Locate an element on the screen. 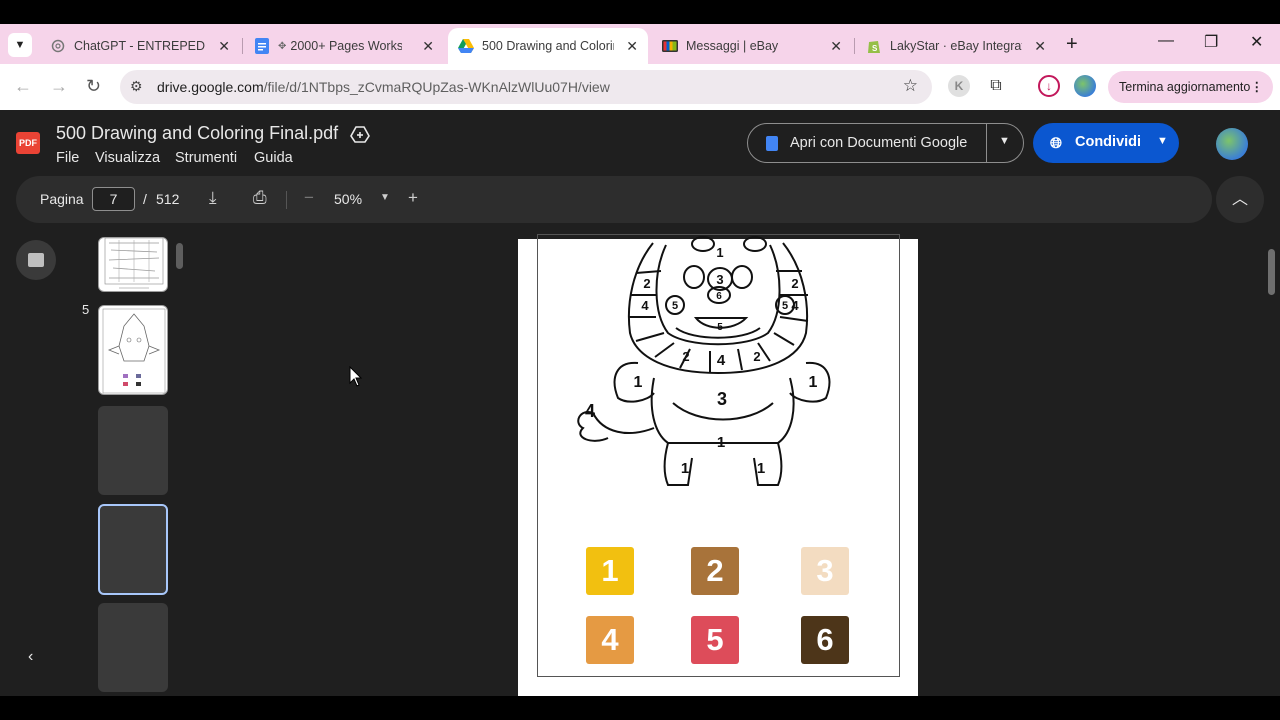 The width and height of the screenshot is (1280, 720). svg-text: S is located at coordinates (875, 48).